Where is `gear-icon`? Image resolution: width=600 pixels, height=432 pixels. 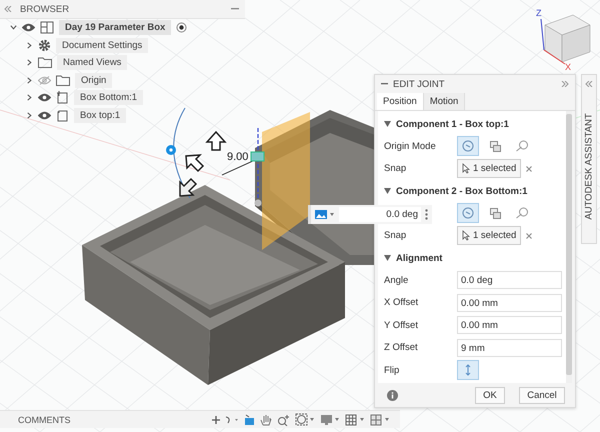 gear-icon is located at coordinates (44, 45).